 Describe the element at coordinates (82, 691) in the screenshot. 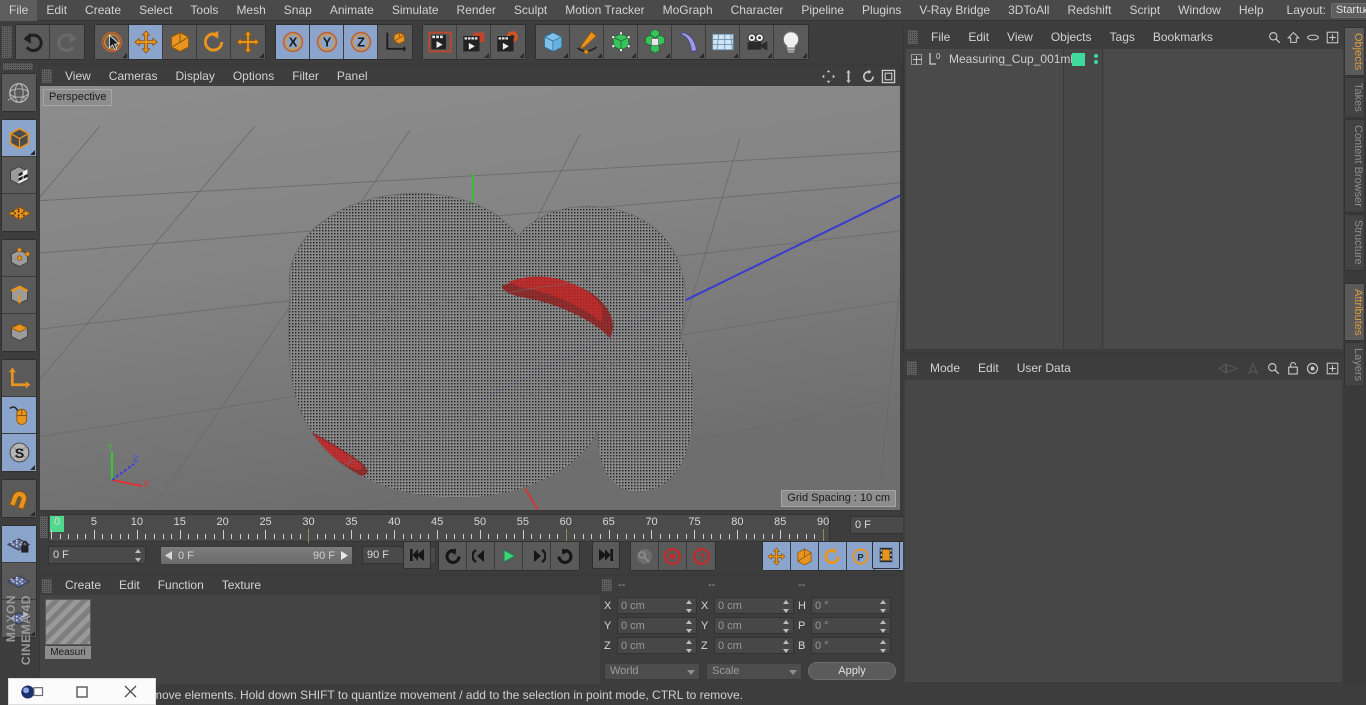

I see `restore-window-button` at that location.